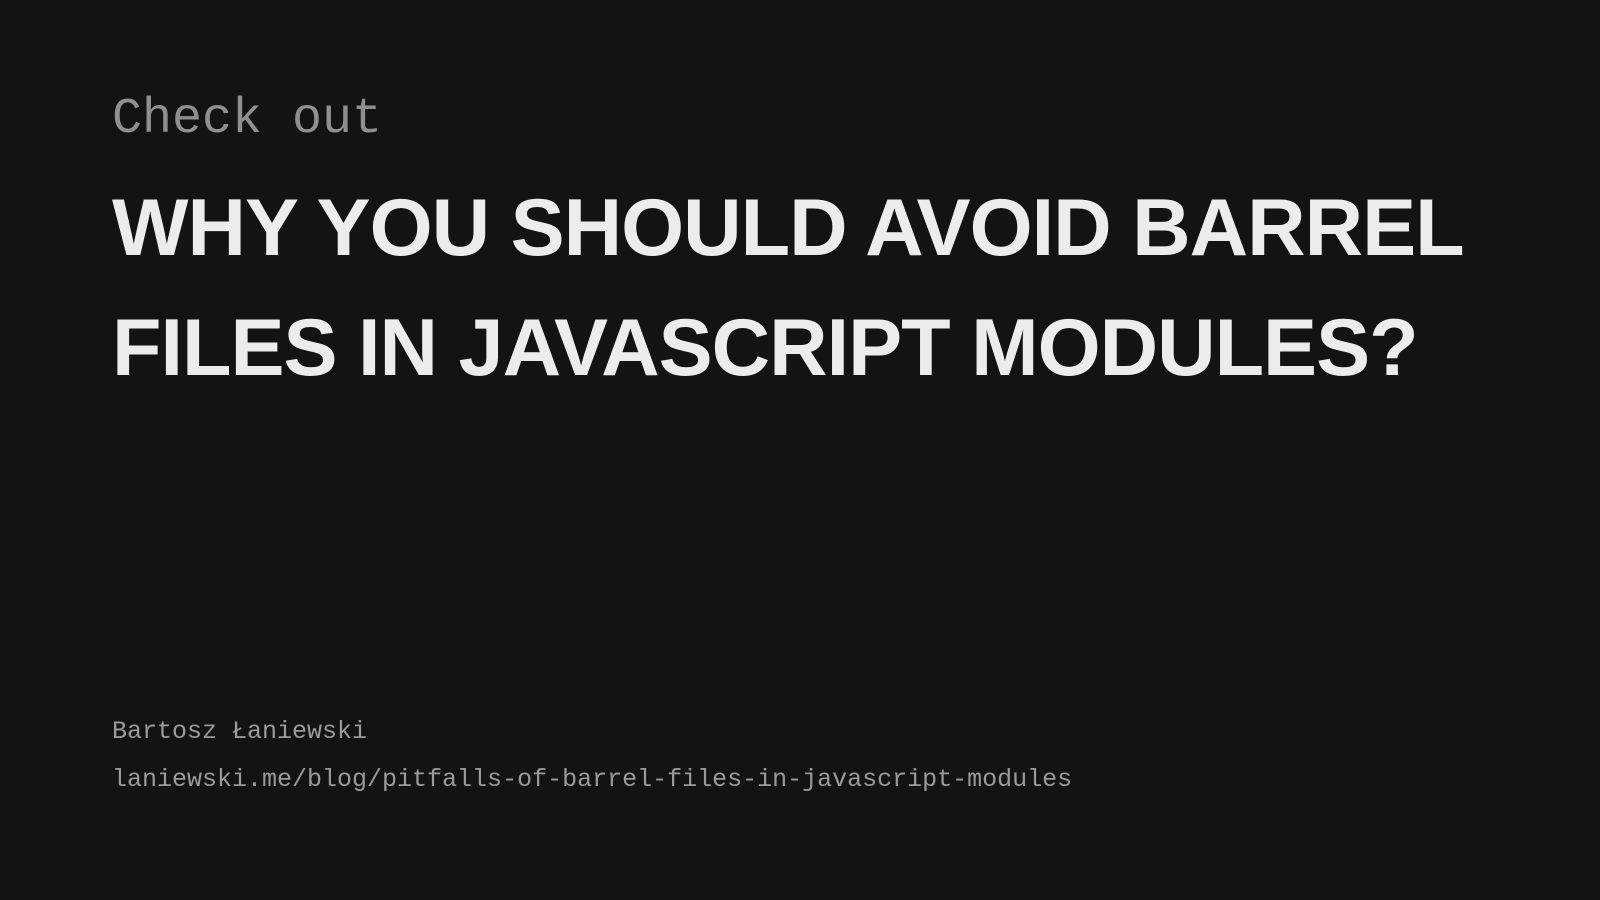  Describe the element at coordinates (240, 731) in the screenshot. I see `author-name: Bartosz Łaniewski` at that location.